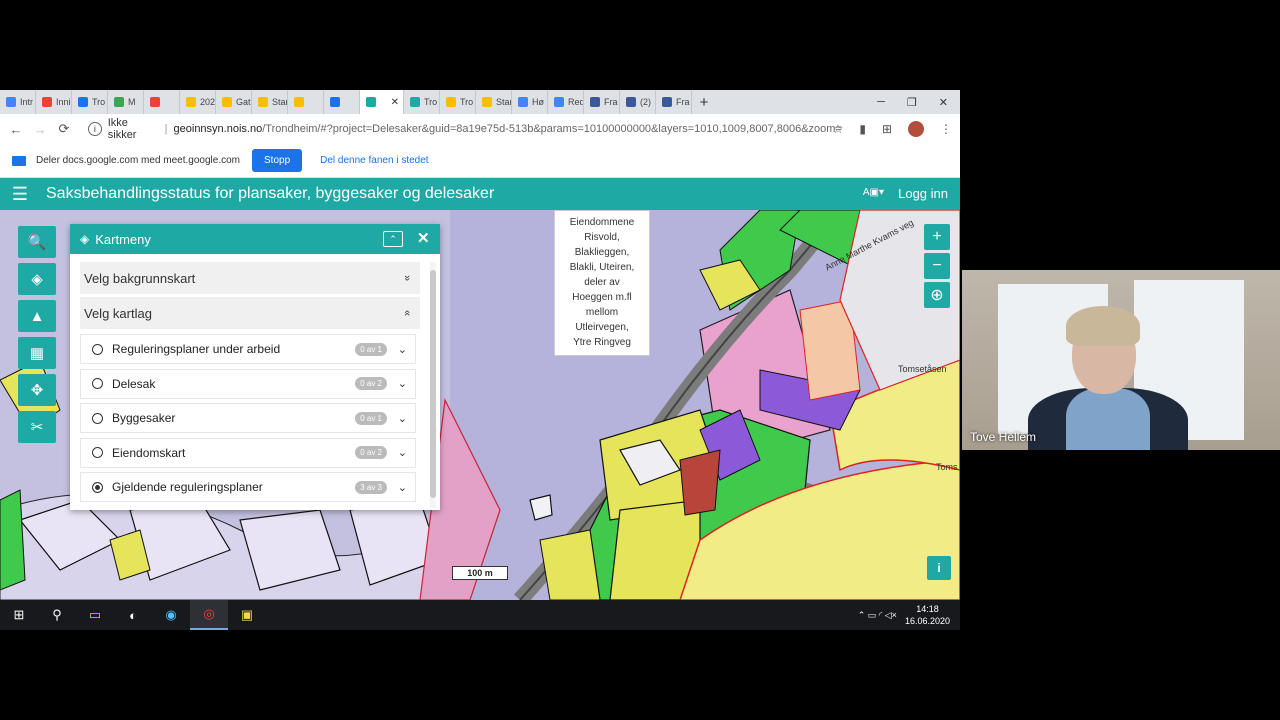  What do you see at coordinates (638, 102) in the screenshot?
I see `browser-tab: (2)` at bounding box center [638, 102].